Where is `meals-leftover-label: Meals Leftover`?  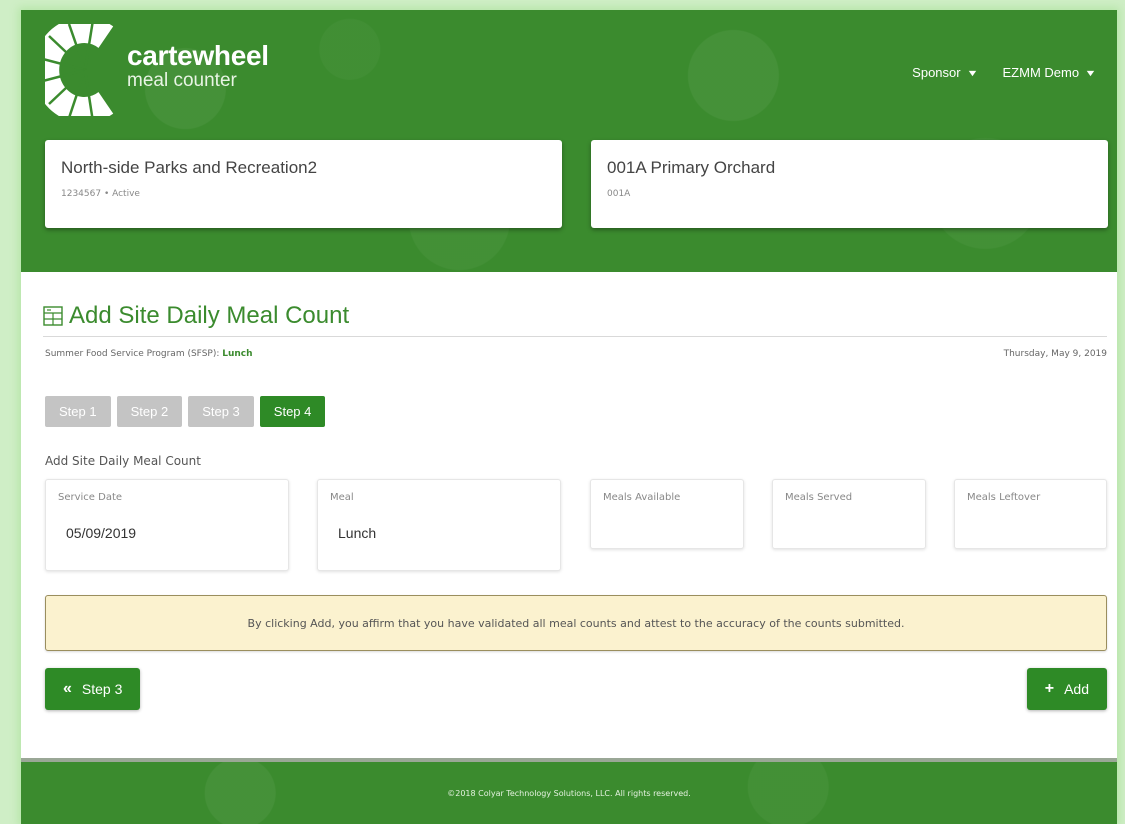 meals-leftover-label: Meals Leftover is located at coordinates (1004, 497).